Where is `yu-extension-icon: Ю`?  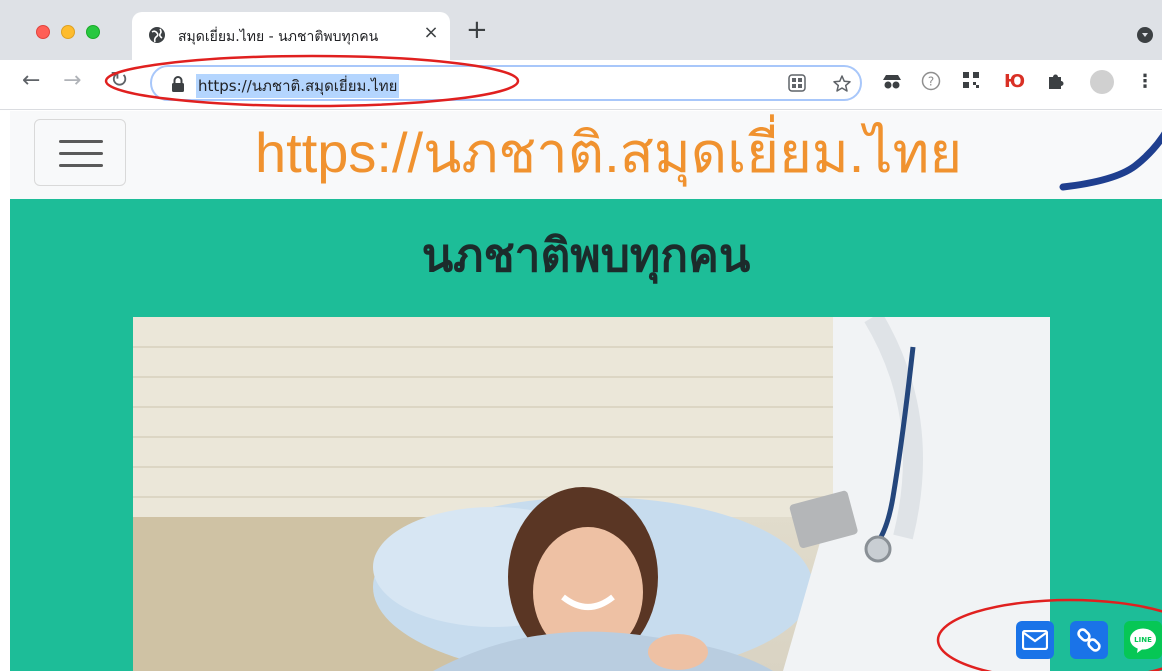
yu-extension-icon: Ю is located at coordinates (1014, 82).